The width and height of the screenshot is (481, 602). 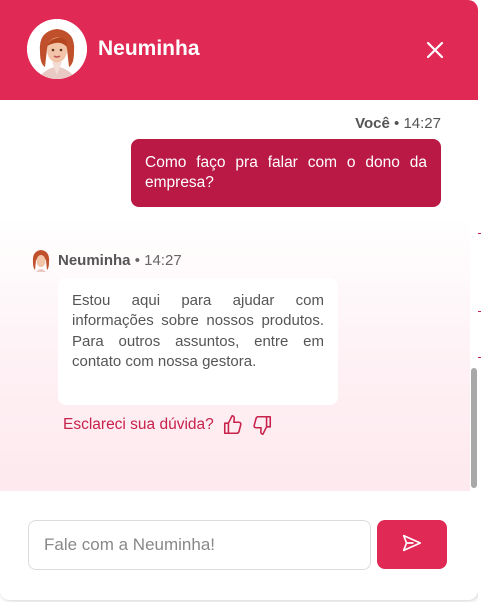 I want to click on close-icon, so click(x=435, y=50).